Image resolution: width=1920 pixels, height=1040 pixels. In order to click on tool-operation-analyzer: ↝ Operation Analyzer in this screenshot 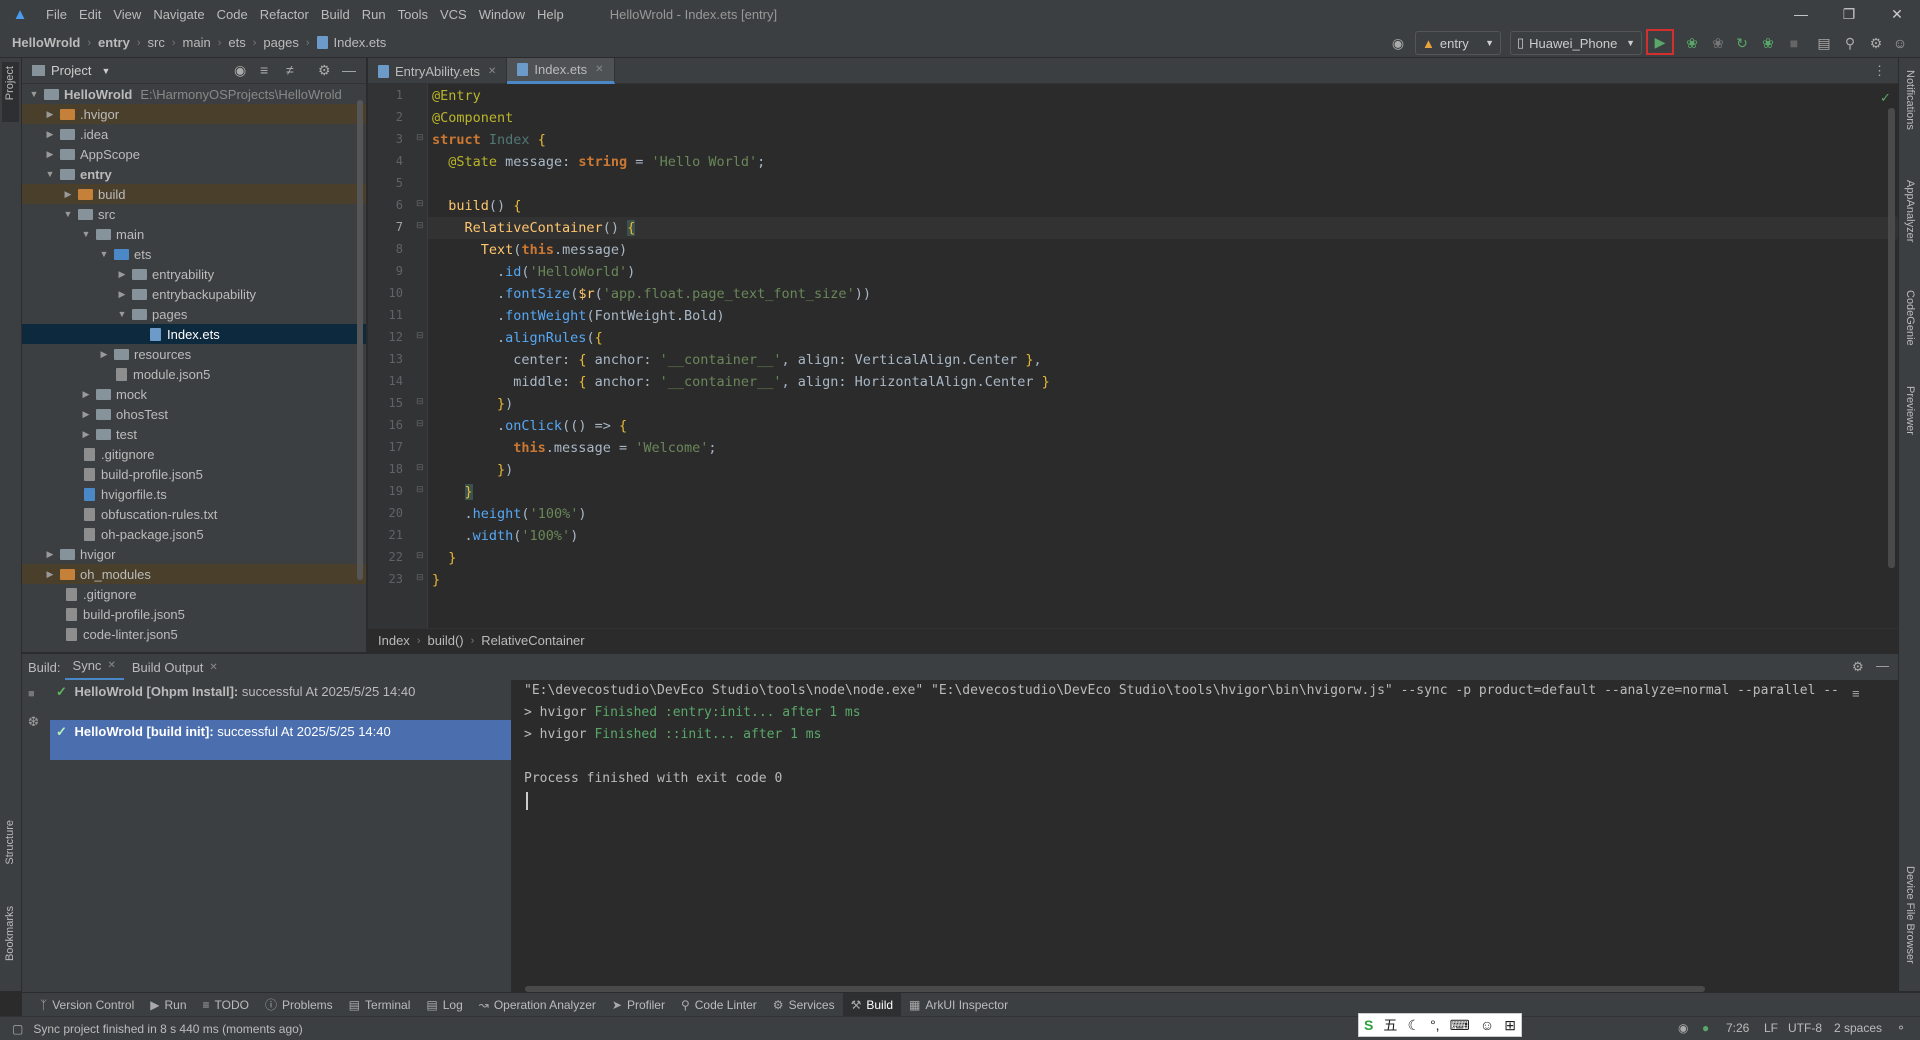, I will do `click(537, 1005)`.